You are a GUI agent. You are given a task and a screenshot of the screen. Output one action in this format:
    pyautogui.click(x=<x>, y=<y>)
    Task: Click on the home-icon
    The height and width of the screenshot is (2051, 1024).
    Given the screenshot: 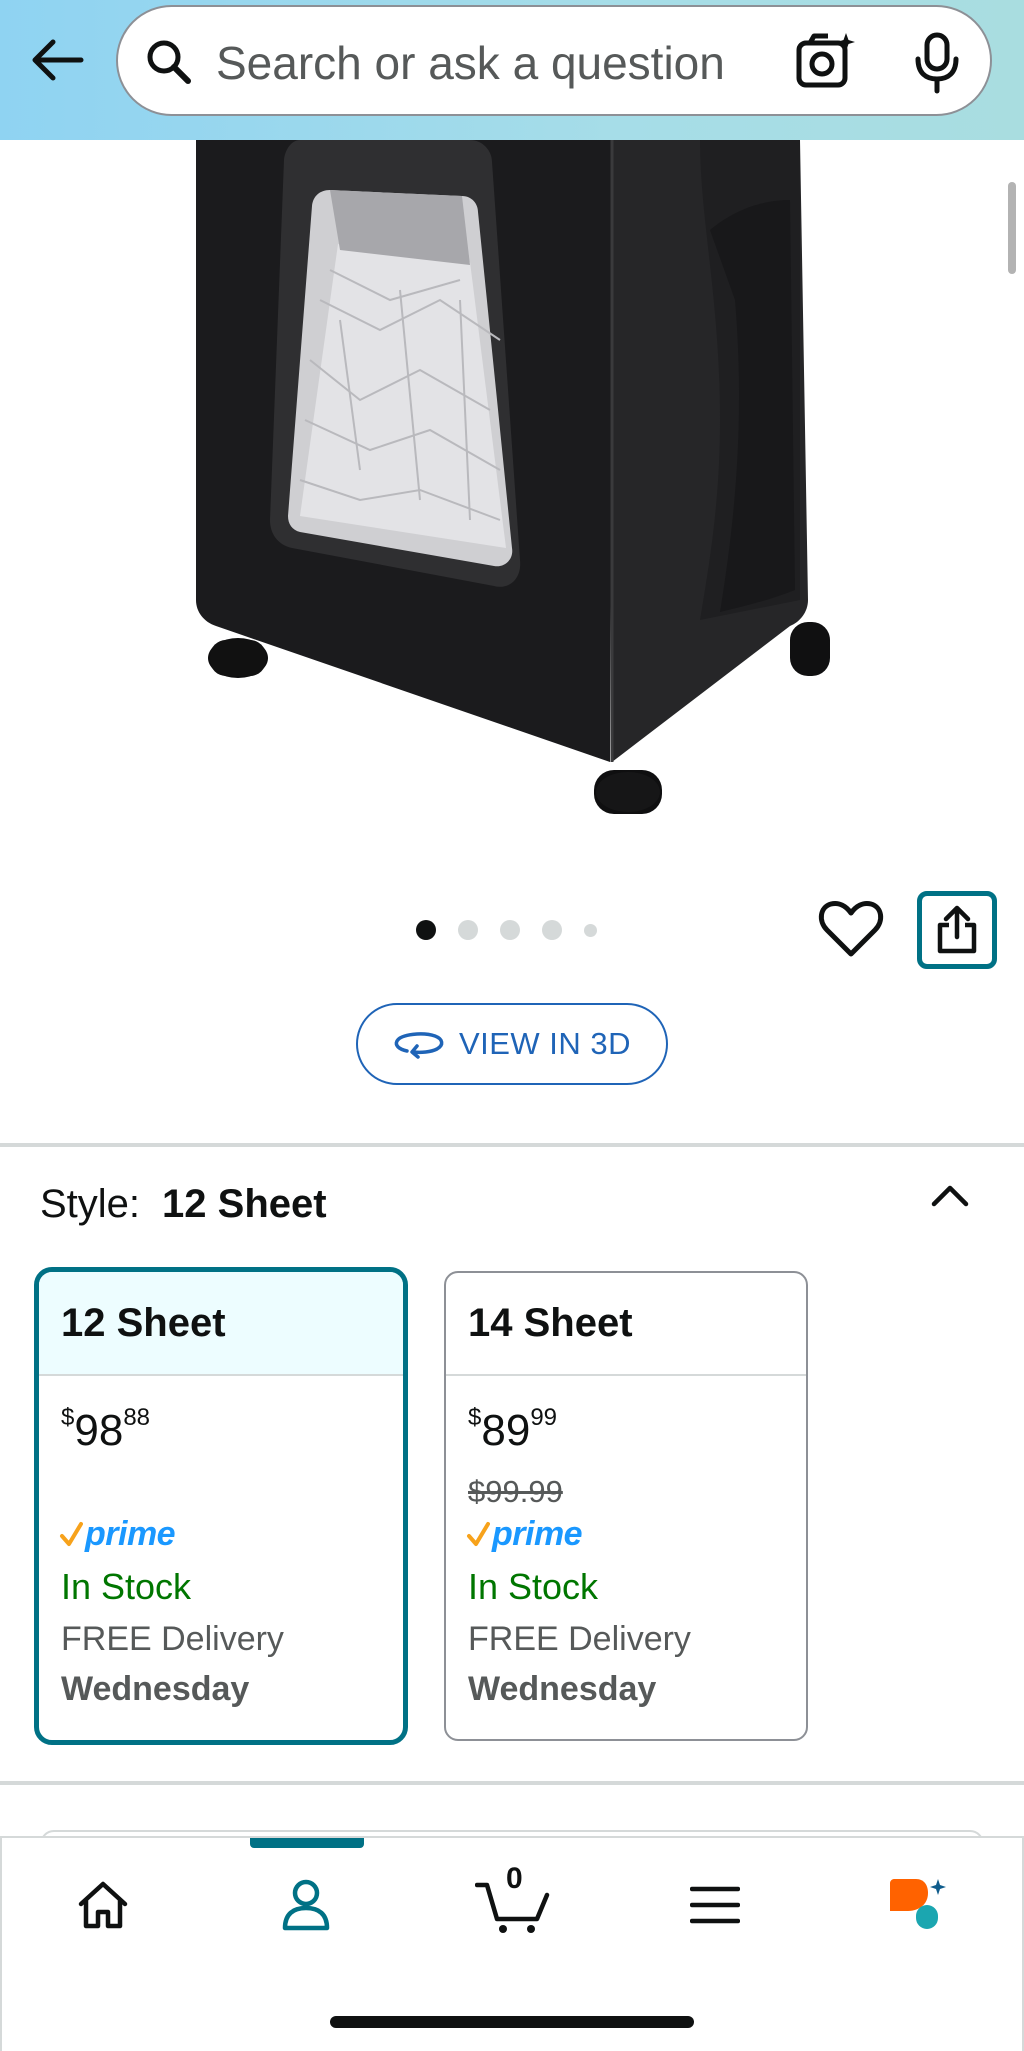 What is the action you would take?
    pyautogui.click(x=103, y=1905)
    